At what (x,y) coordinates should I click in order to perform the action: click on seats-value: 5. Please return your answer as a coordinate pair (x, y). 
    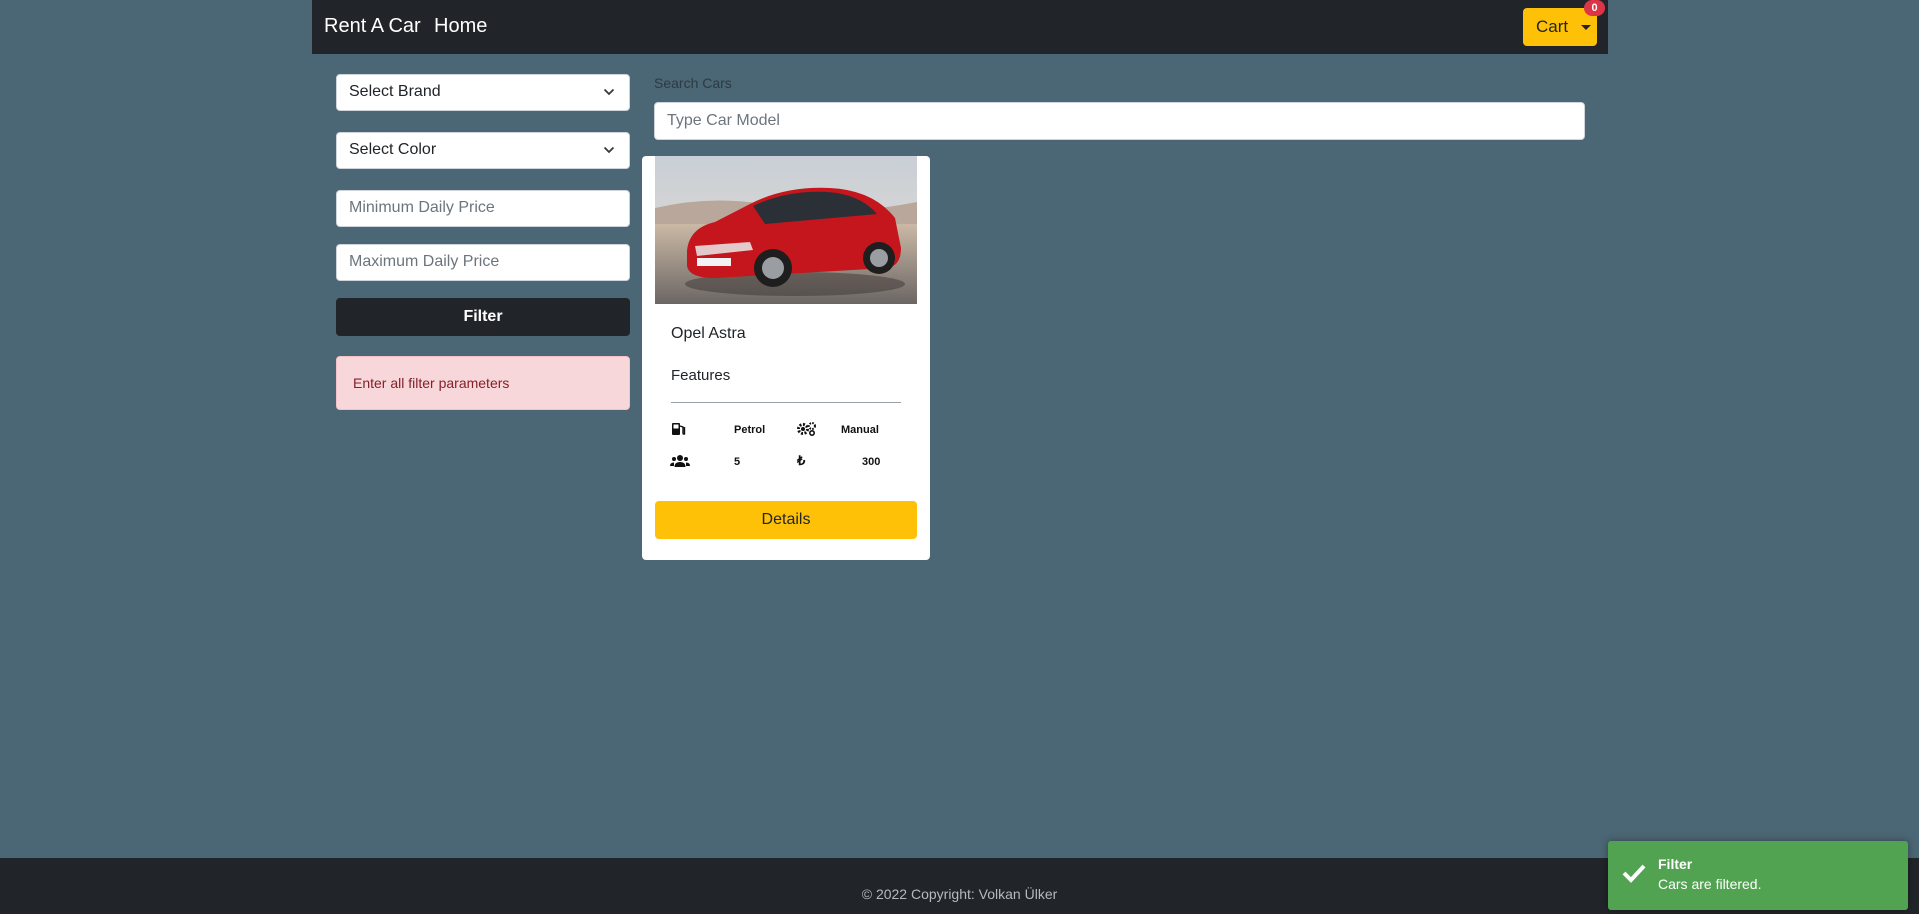
    Looking at the image, I should click on (737, 462).